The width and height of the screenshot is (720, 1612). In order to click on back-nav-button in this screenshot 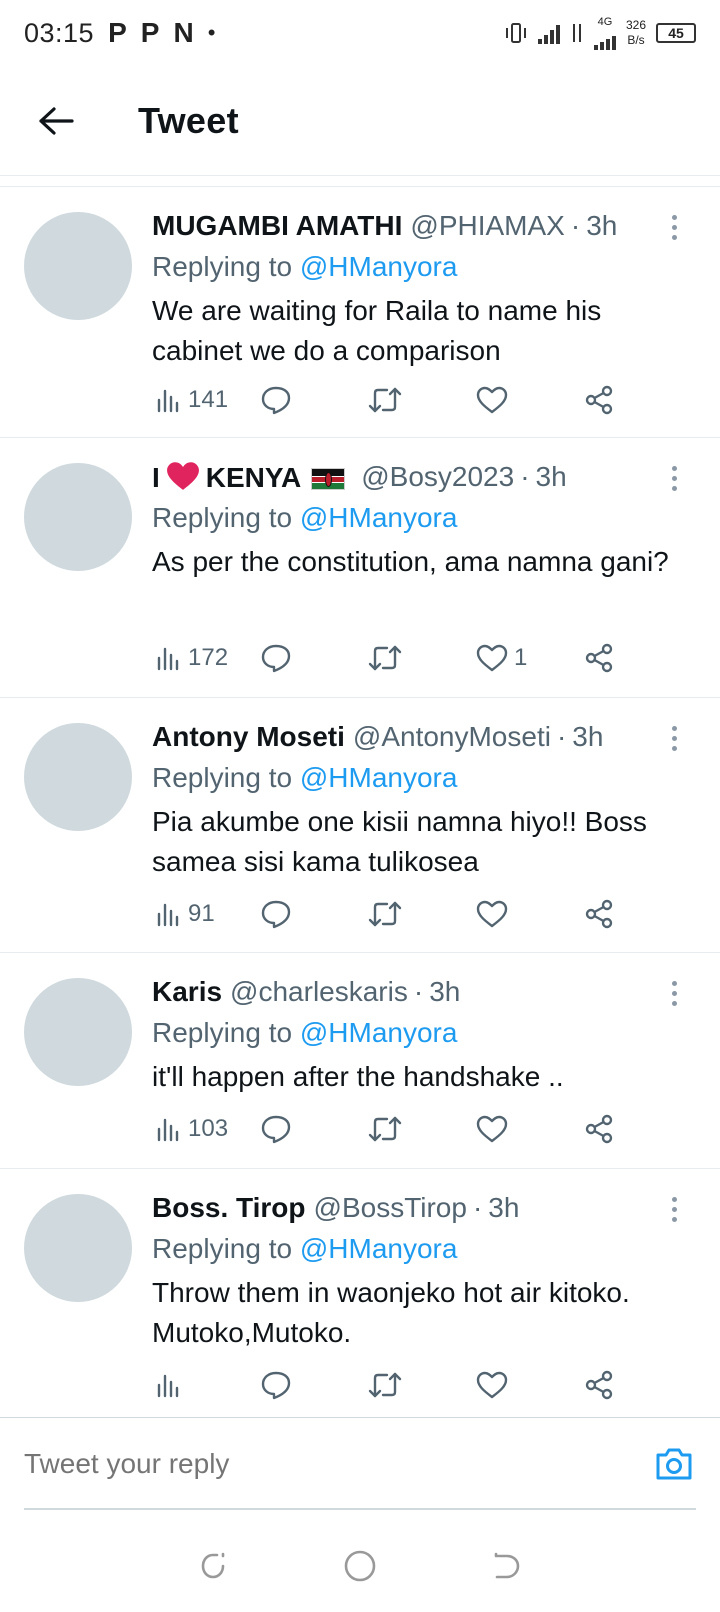, I will do `click(507, 1566)`.